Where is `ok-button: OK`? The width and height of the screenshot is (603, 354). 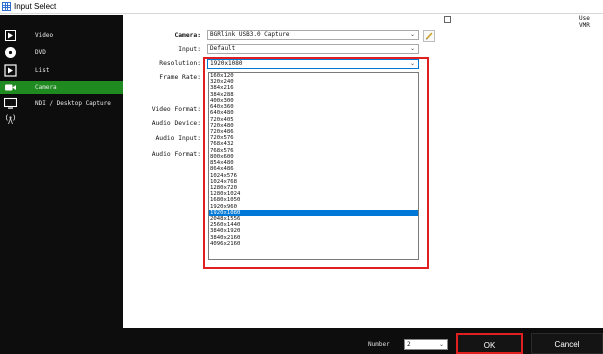 ok-button: OK is located at coordinates (489, 343).